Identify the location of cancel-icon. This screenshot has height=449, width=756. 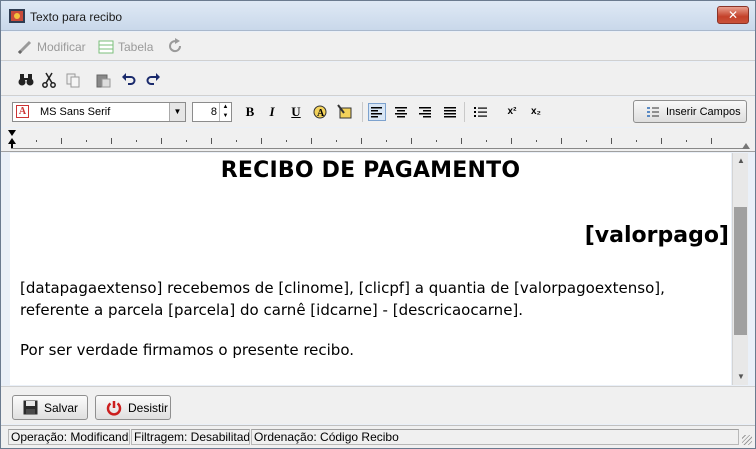
(114, 408).